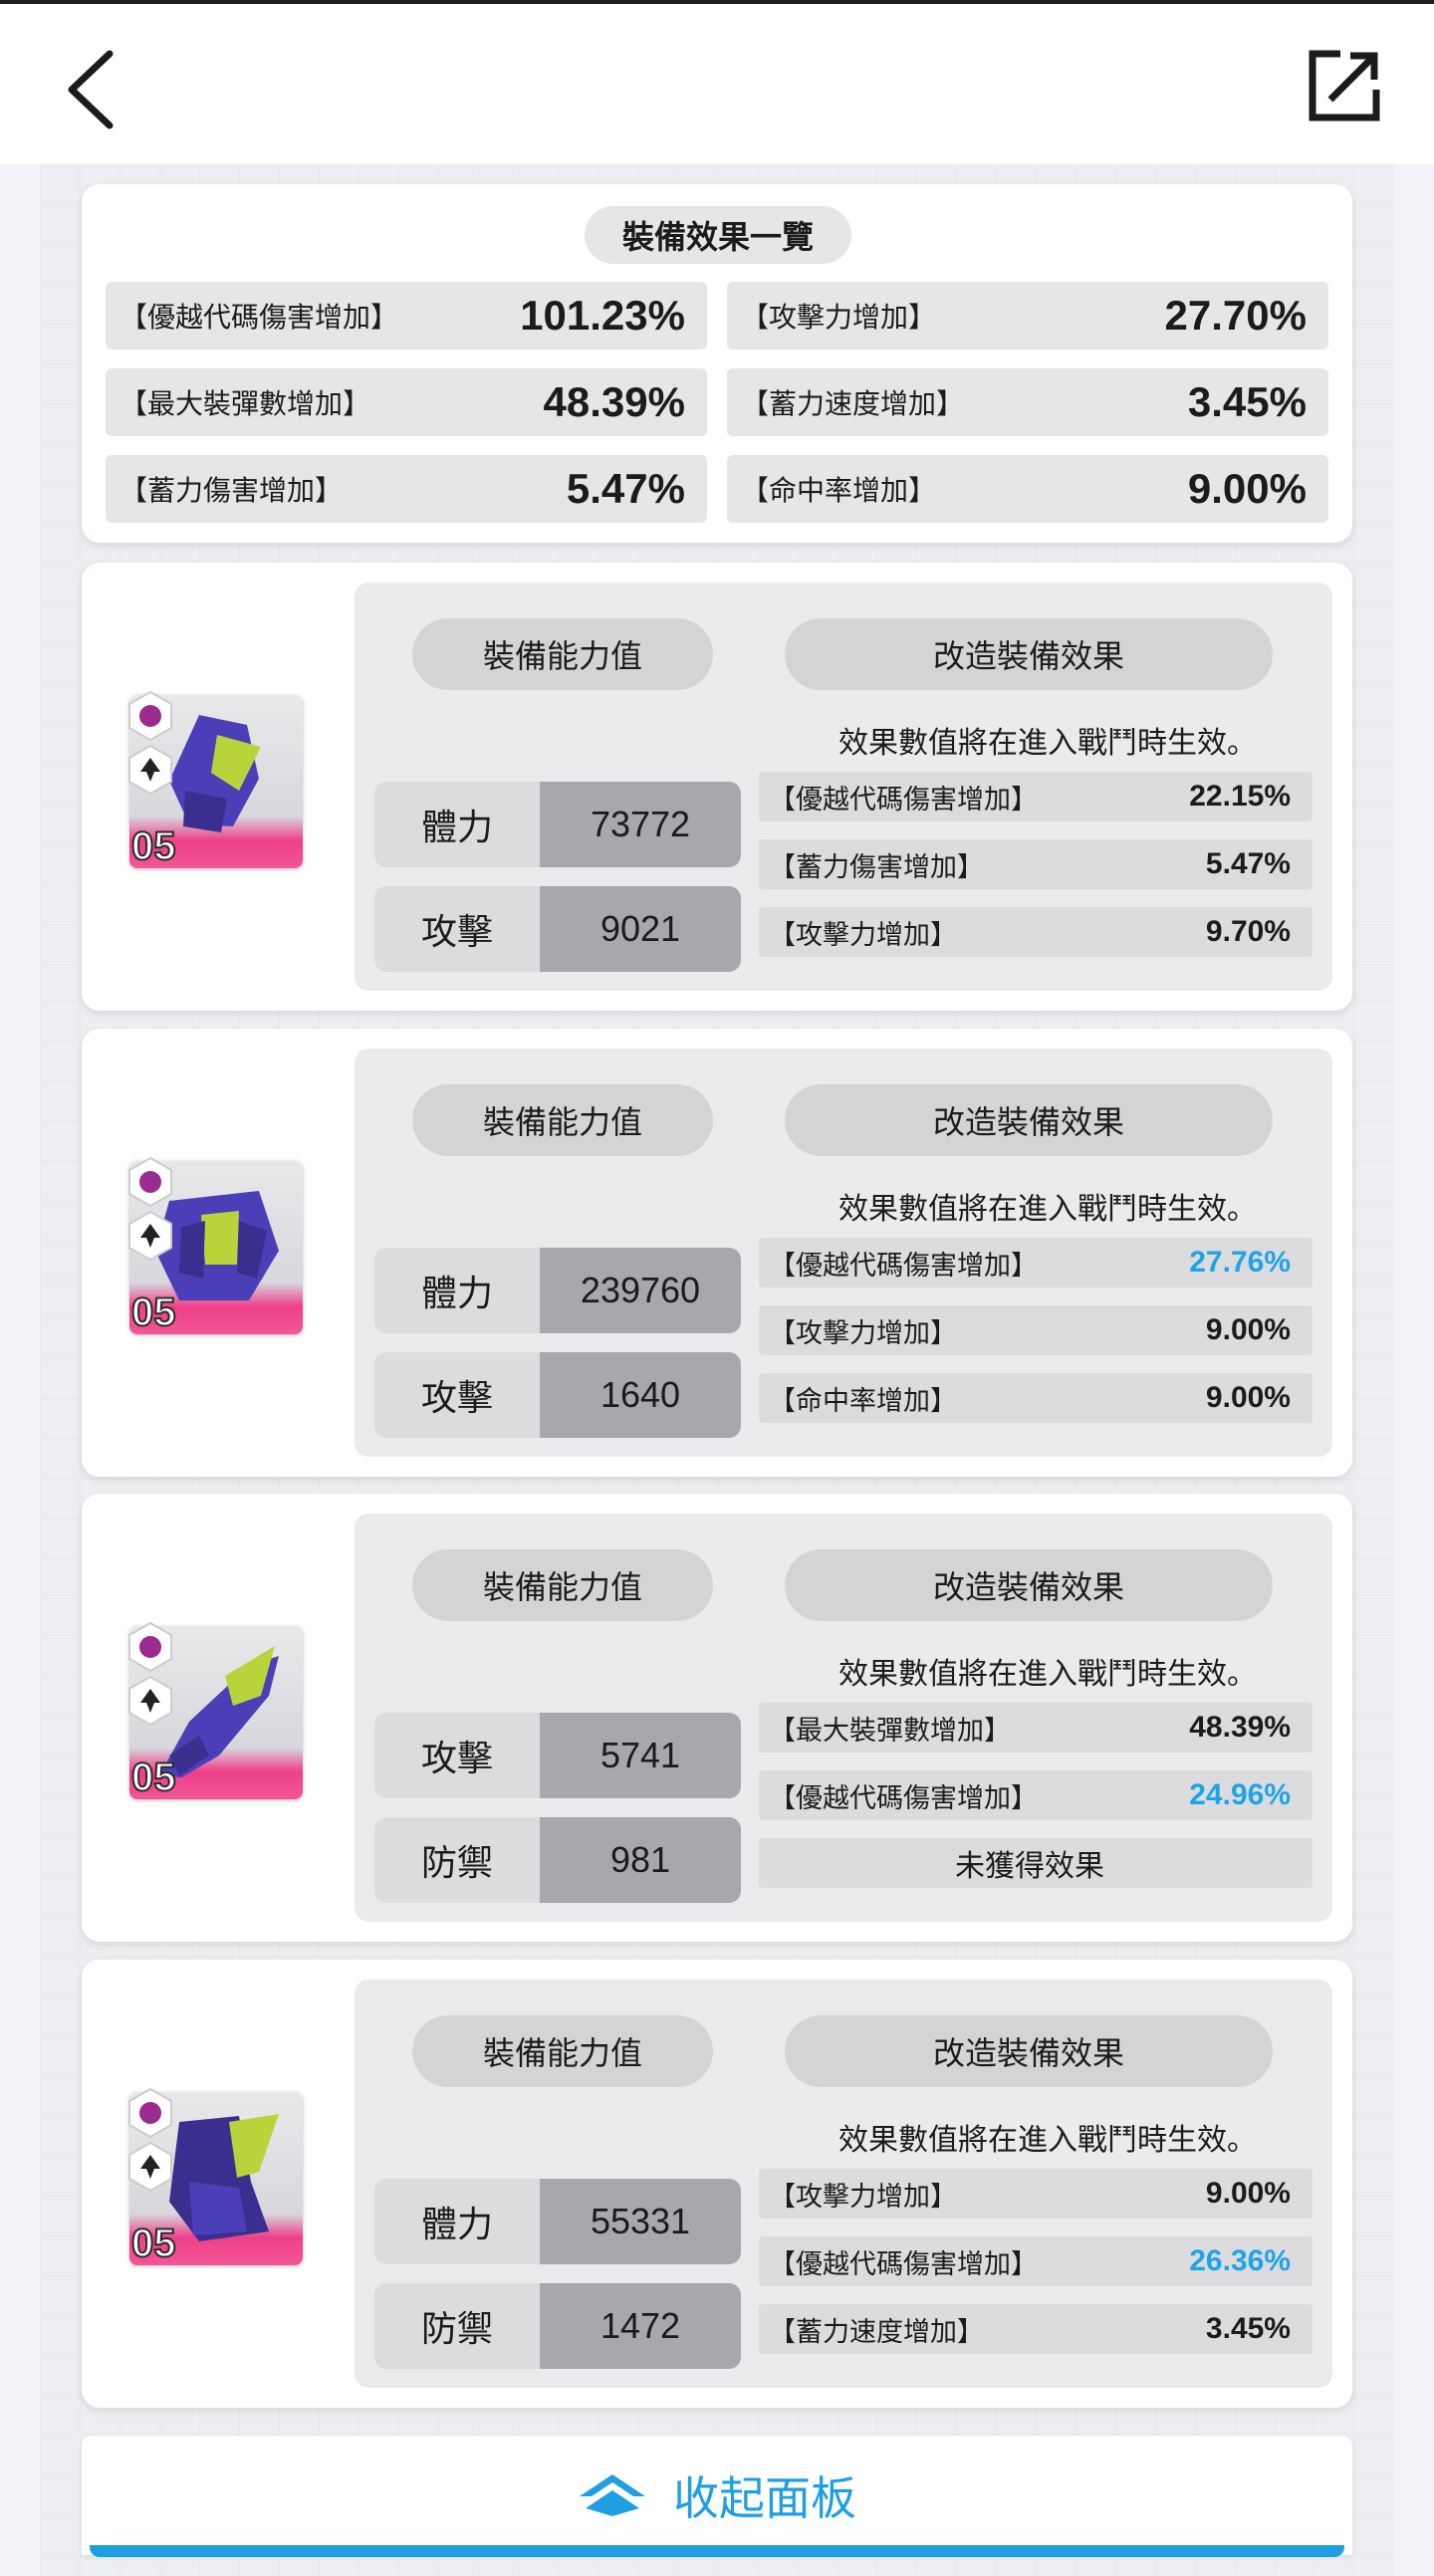 This screenshot has width=1434, height=2576. I want to click on stat-row: 攻擊 5741, so click(557, 1755).